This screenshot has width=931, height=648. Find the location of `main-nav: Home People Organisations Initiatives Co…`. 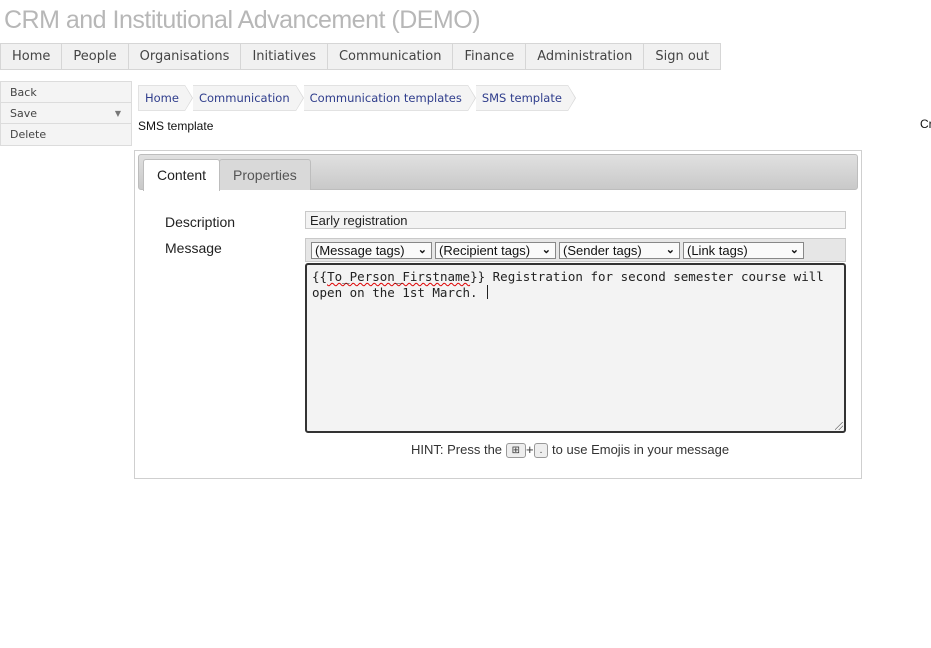

main-nav: Home People Organisations Initiatives Co… is located at coordinates (361, 56).